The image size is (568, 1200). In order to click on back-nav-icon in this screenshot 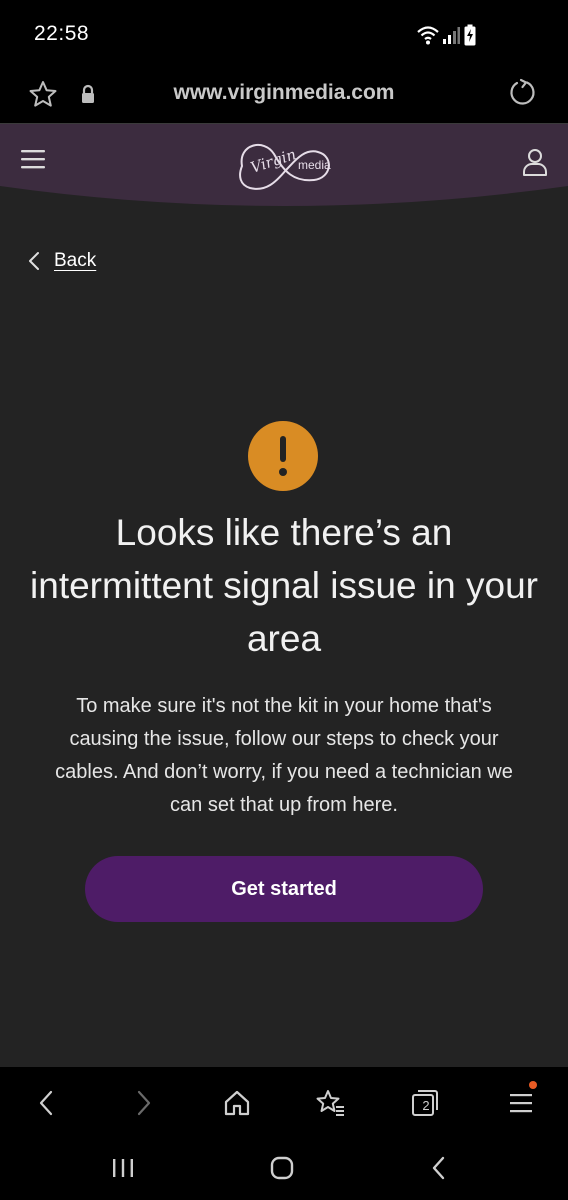, I will do `click(439, 1168)`.